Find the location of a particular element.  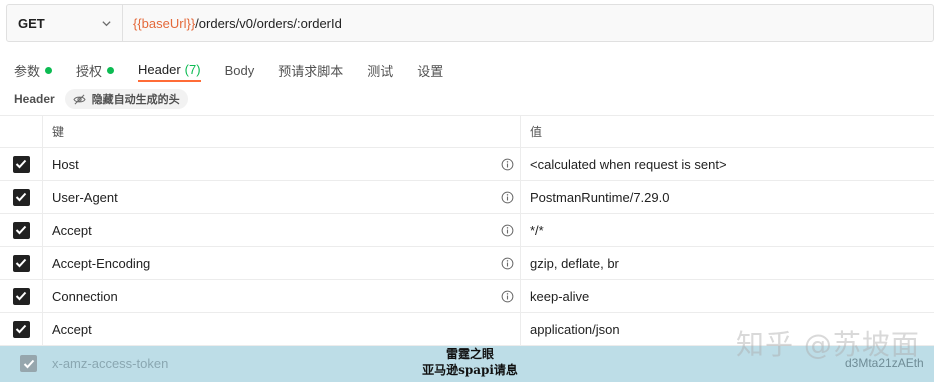

key-cell: Accept-Encoding is located at coordinates (282, 263).